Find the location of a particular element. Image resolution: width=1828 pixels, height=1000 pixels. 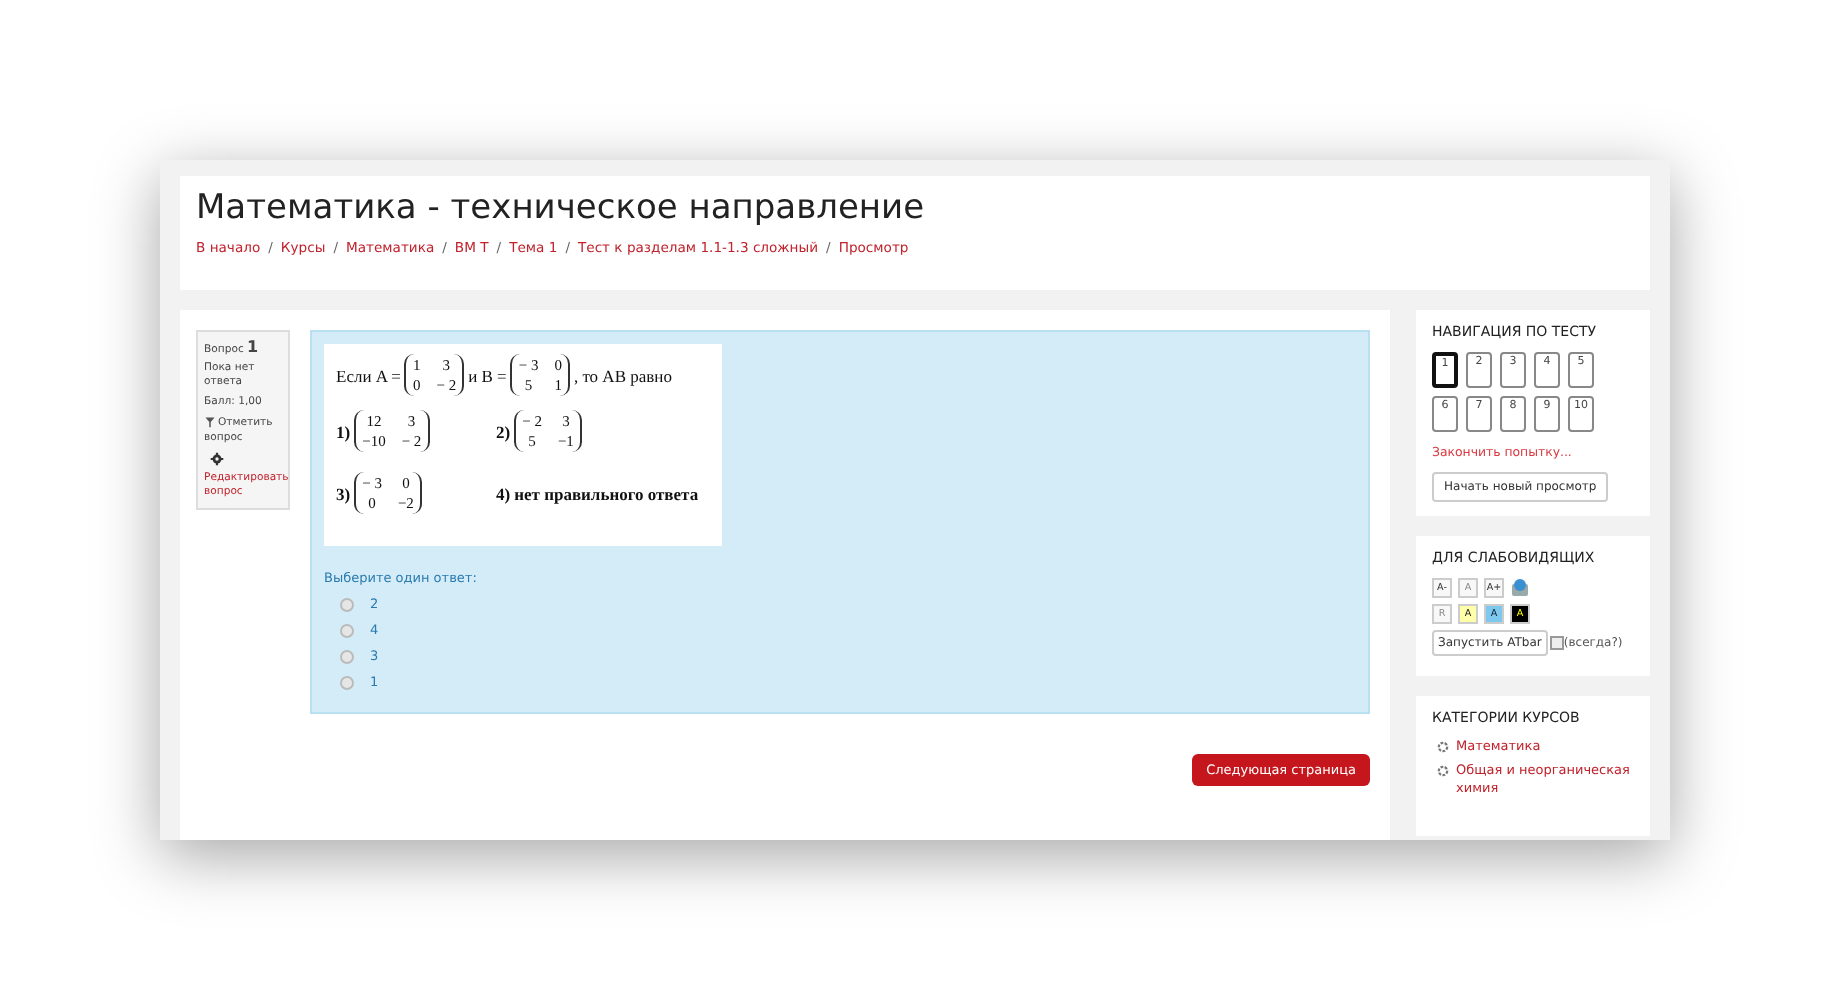

formula-text: , то AB равно is located at coordinates (622, 375).